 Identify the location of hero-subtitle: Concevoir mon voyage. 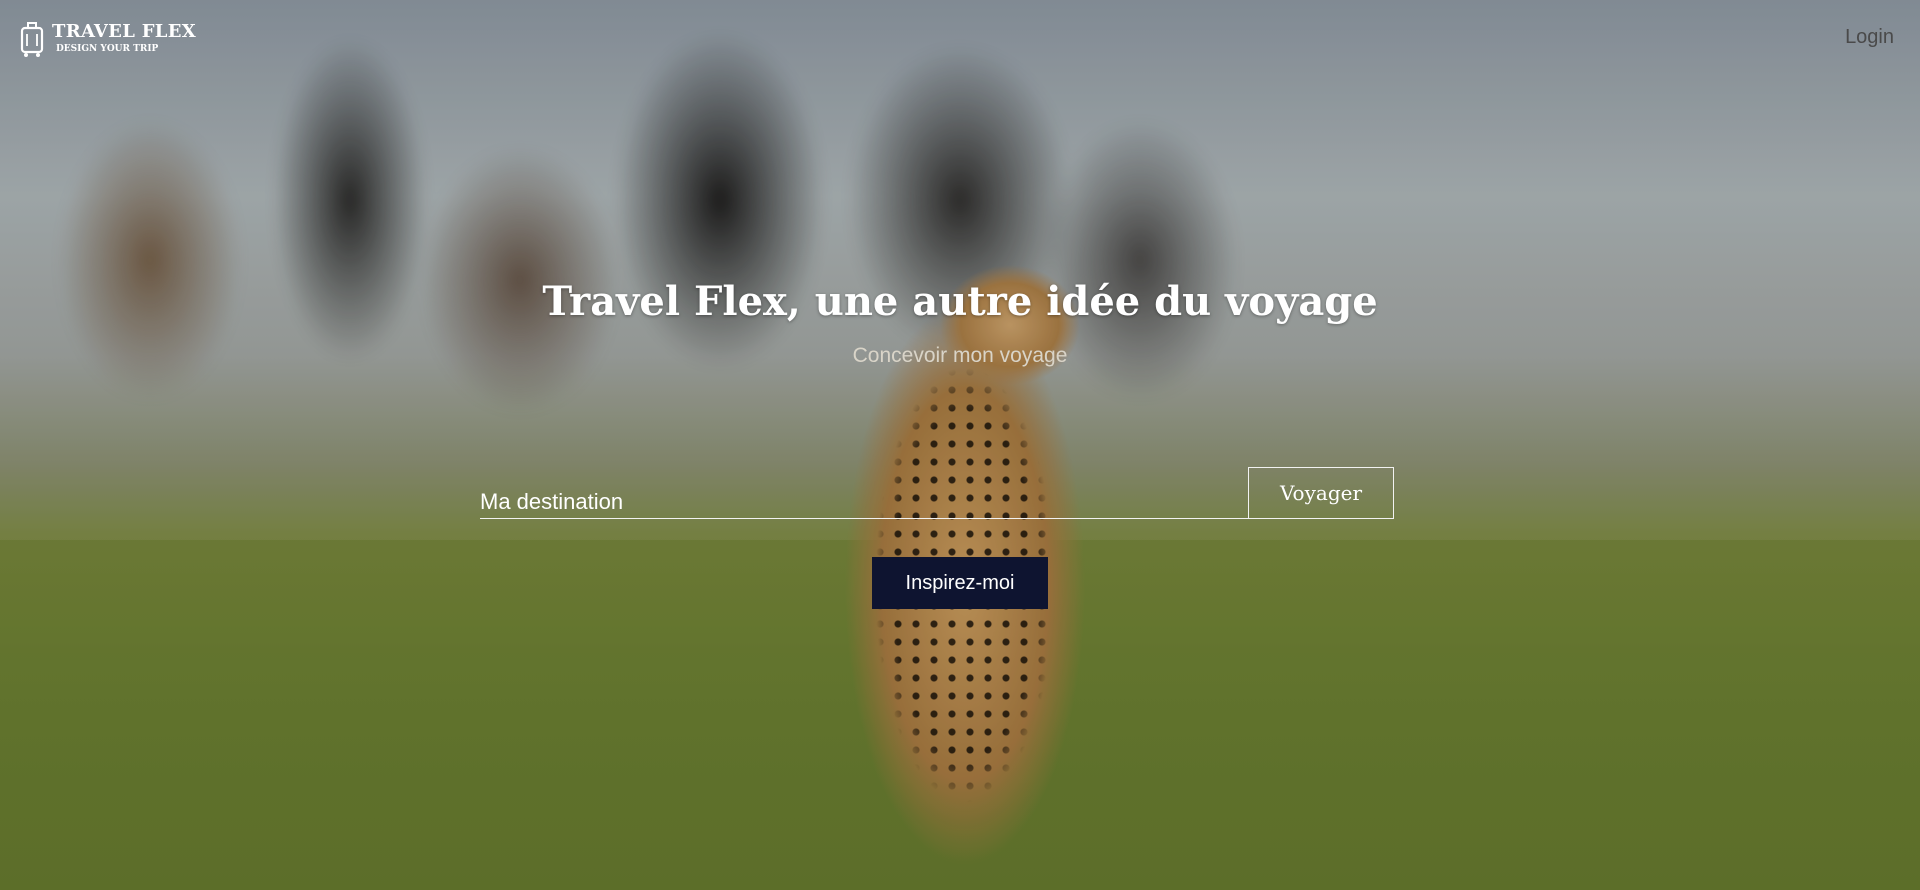
(960, 355).